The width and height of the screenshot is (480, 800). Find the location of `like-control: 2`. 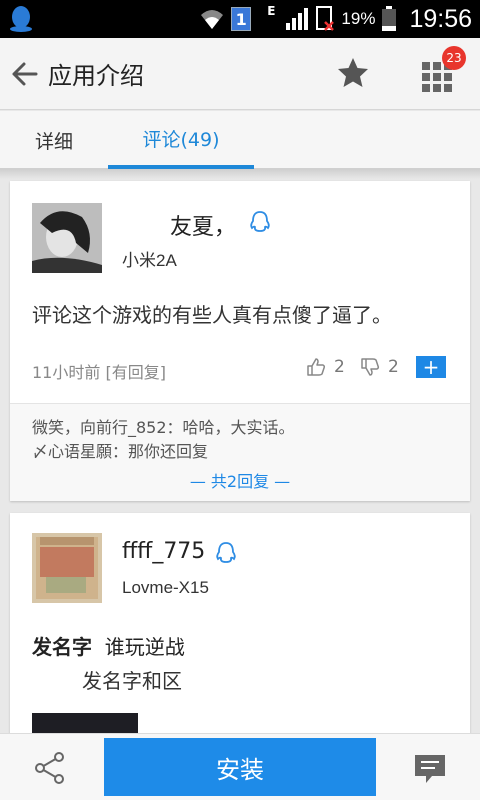

like-control: 2 is located at coordinates (325, 367).